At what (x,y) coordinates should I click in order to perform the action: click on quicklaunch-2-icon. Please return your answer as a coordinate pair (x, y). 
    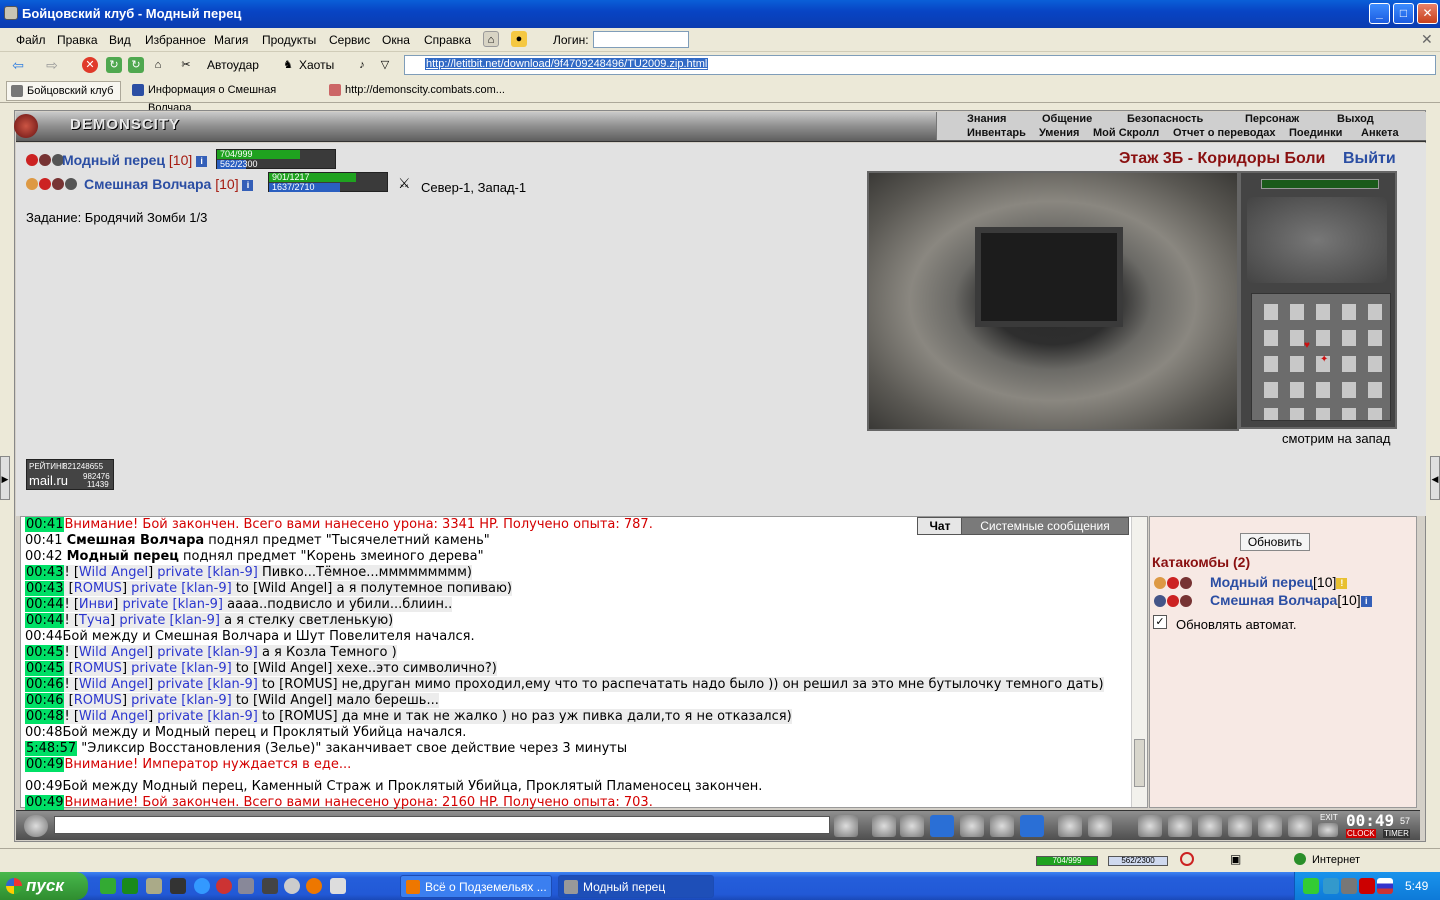
    Looking at the image, I should click on (130, 886).